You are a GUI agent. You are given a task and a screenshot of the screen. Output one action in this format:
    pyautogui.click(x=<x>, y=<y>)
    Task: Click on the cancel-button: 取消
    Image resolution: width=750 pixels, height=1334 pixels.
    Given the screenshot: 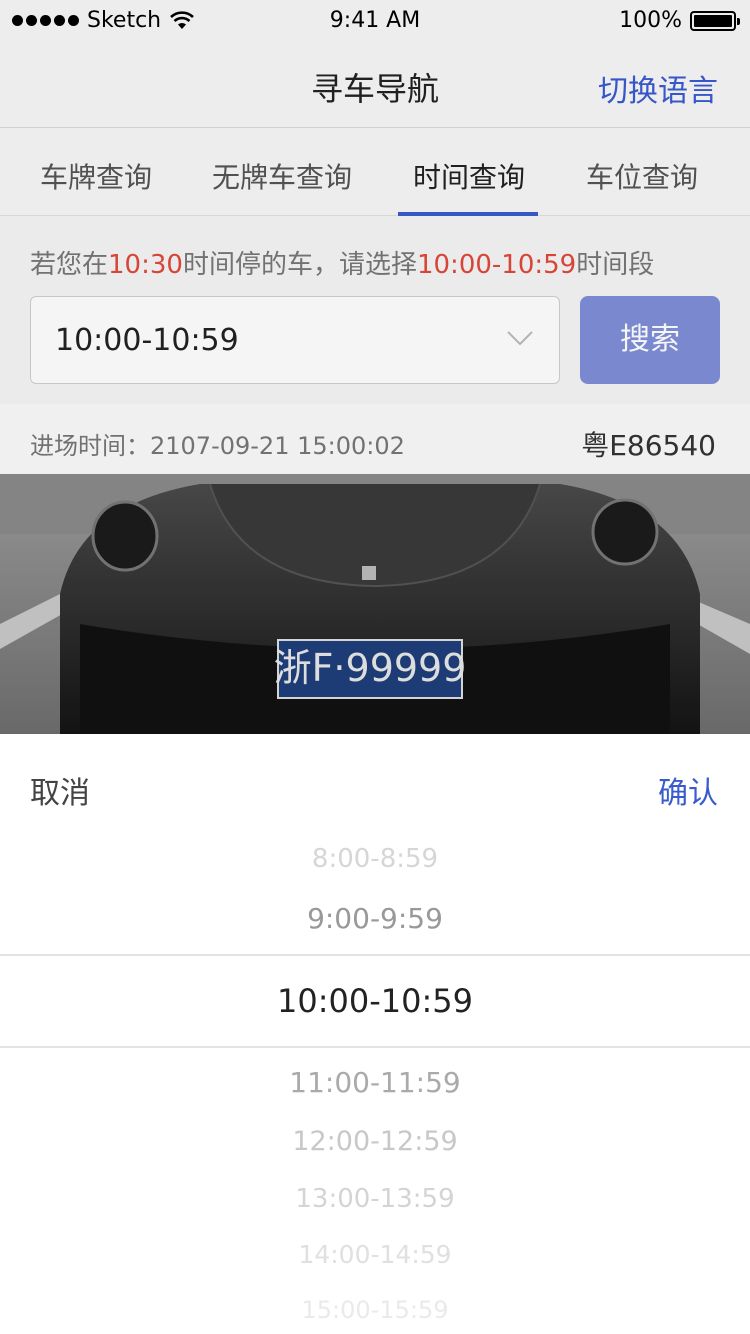 What is the action you would take?
    pyautogui.click(x=60, y=790)
    